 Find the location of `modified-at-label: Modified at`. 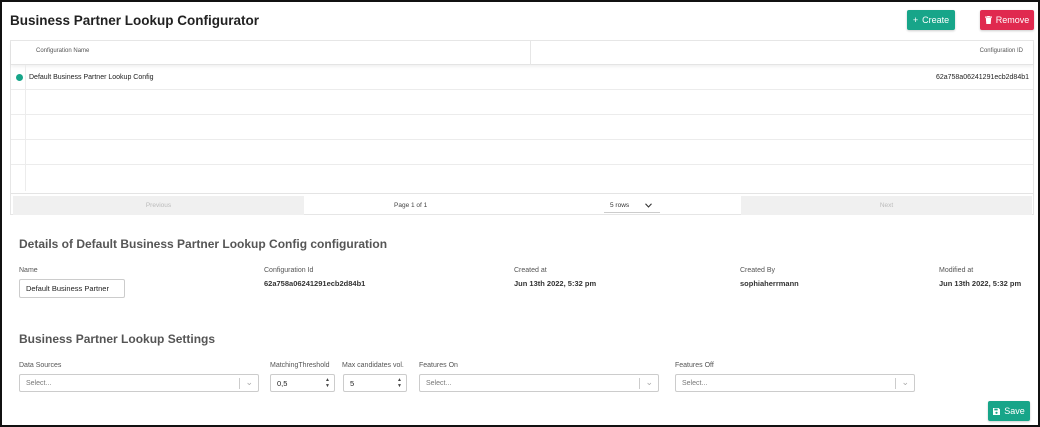

modified-at-label: Modified at is located at coordinates (956, 270).